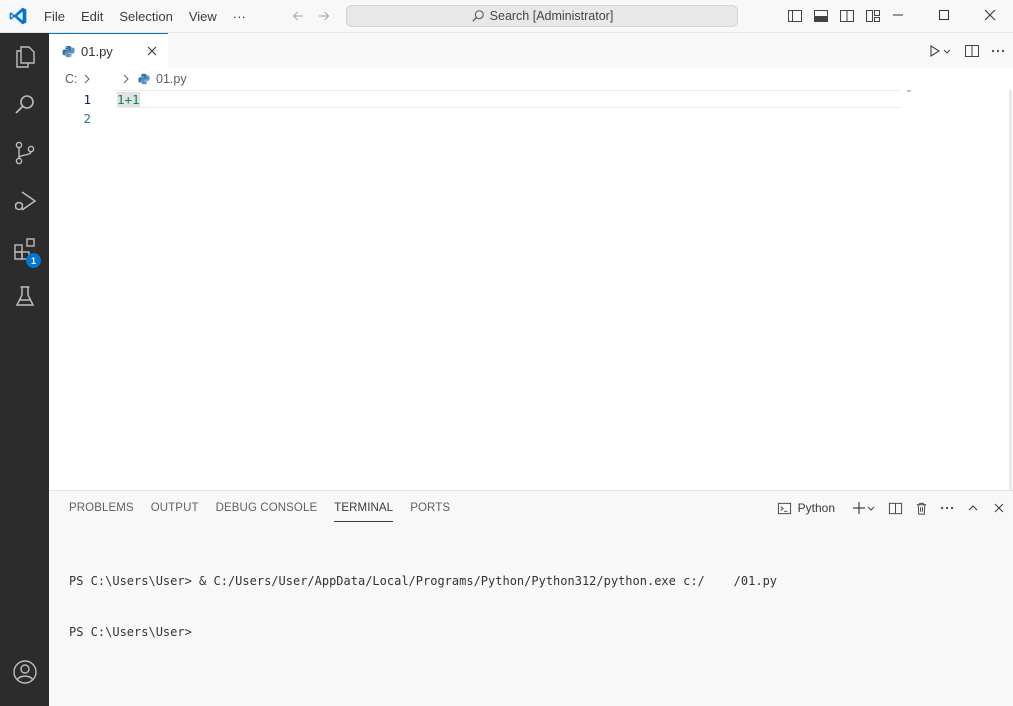  I want to click on split-terminal-button, so click(895, 508).